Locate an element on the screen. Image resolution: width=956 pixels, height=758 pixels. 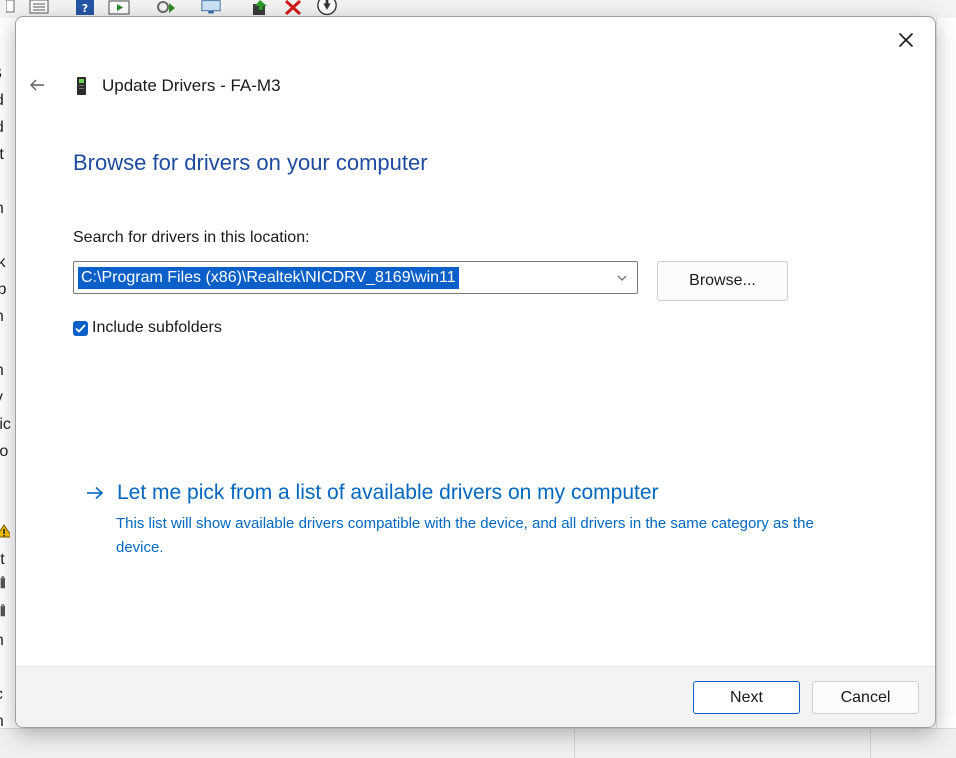
back-arrow-icon is located at coordinates (37, 85).